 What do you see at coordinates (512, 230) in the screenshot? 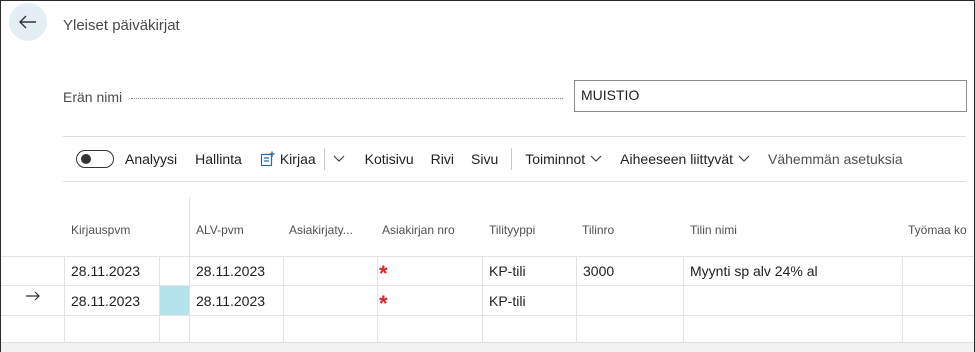
I see `column-header-account-type: Tilityyppi` at bounding box center [512, 230].